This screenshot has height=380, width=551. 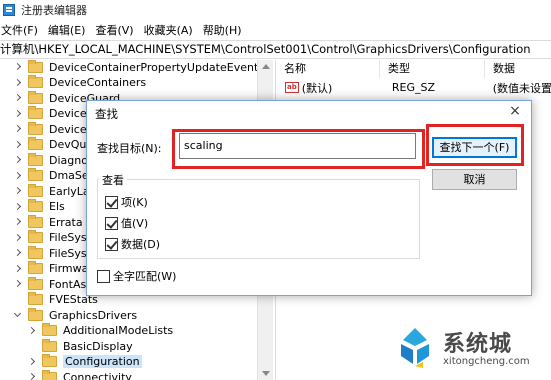 I want to click on column-type: 类型, so click(x=432, y=69).